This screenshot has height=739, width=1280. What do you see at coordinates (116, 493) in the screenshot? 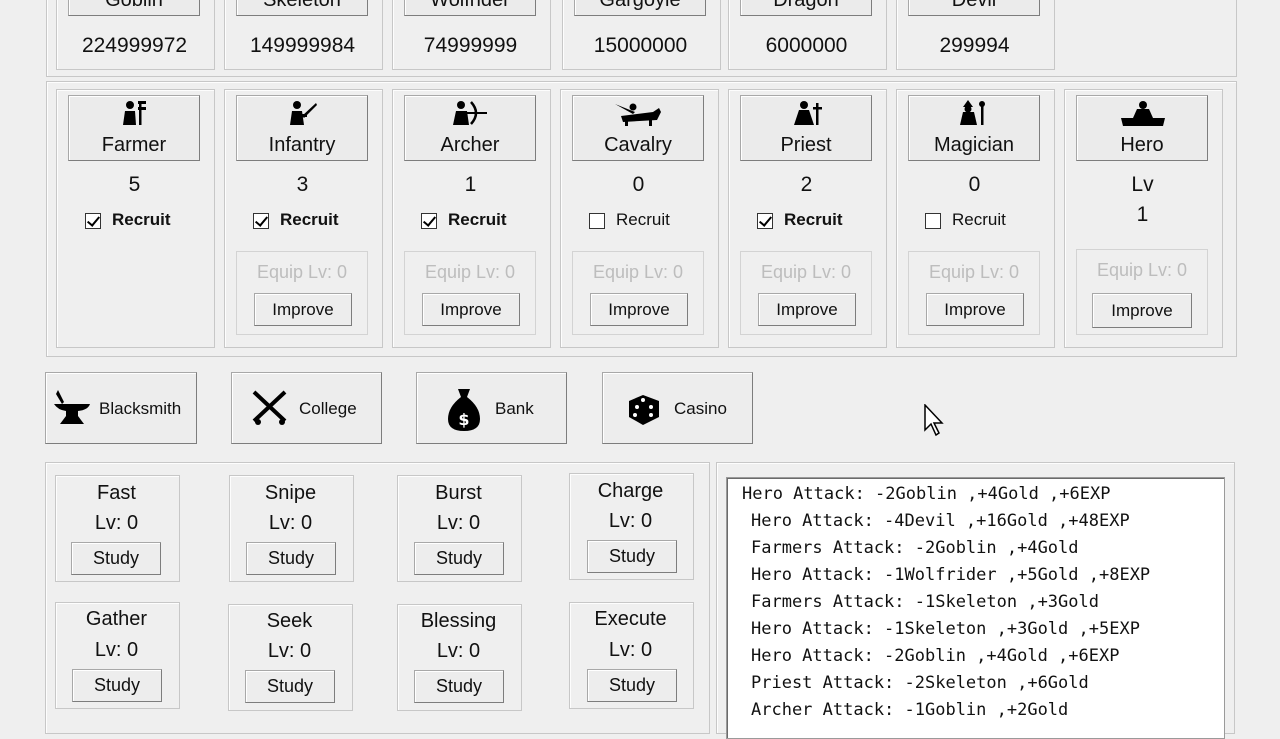
I see `skill-name-fast: Fast` at bounding box center [116, 493].